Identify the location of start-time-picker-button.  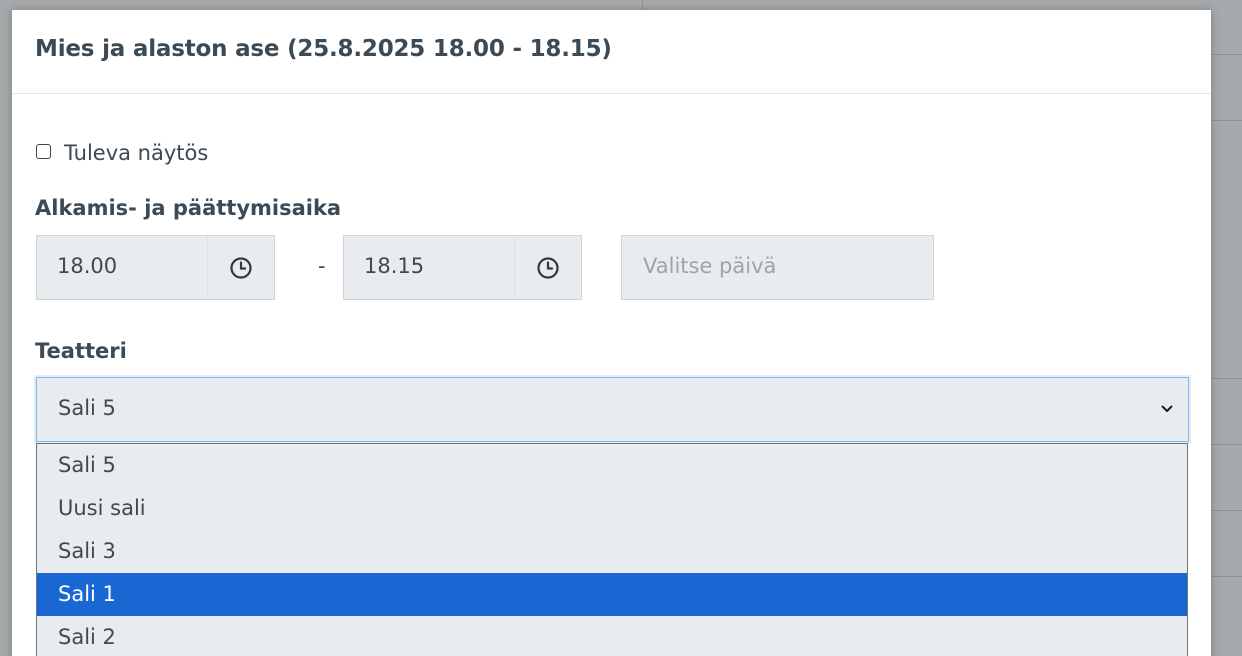
(240, 267).